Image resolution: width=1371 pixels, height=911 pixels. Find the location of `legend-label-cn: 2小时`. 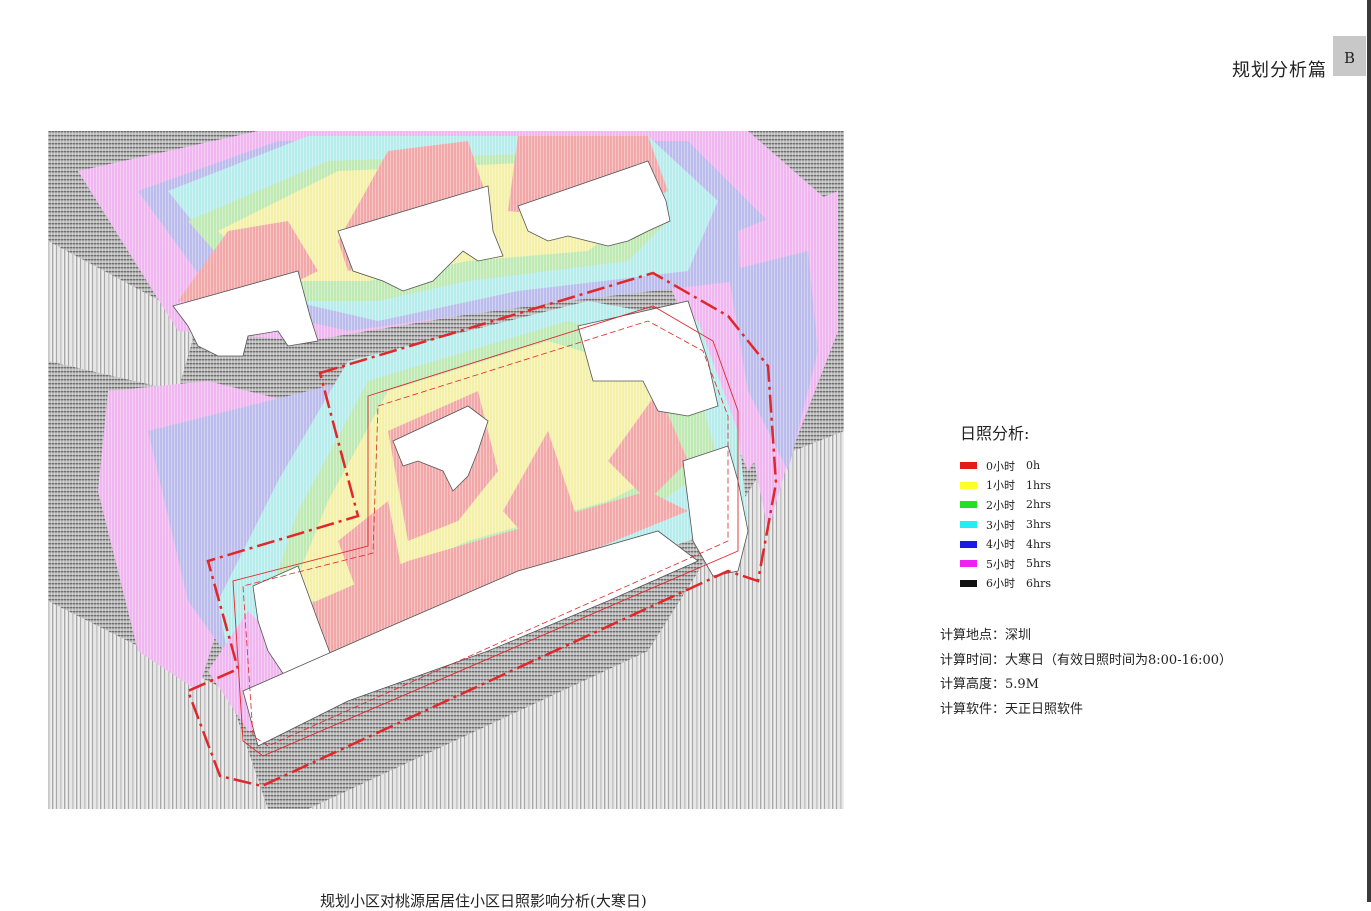

legend-label-cn: 2小时 is located at coordinates (1000, 505).